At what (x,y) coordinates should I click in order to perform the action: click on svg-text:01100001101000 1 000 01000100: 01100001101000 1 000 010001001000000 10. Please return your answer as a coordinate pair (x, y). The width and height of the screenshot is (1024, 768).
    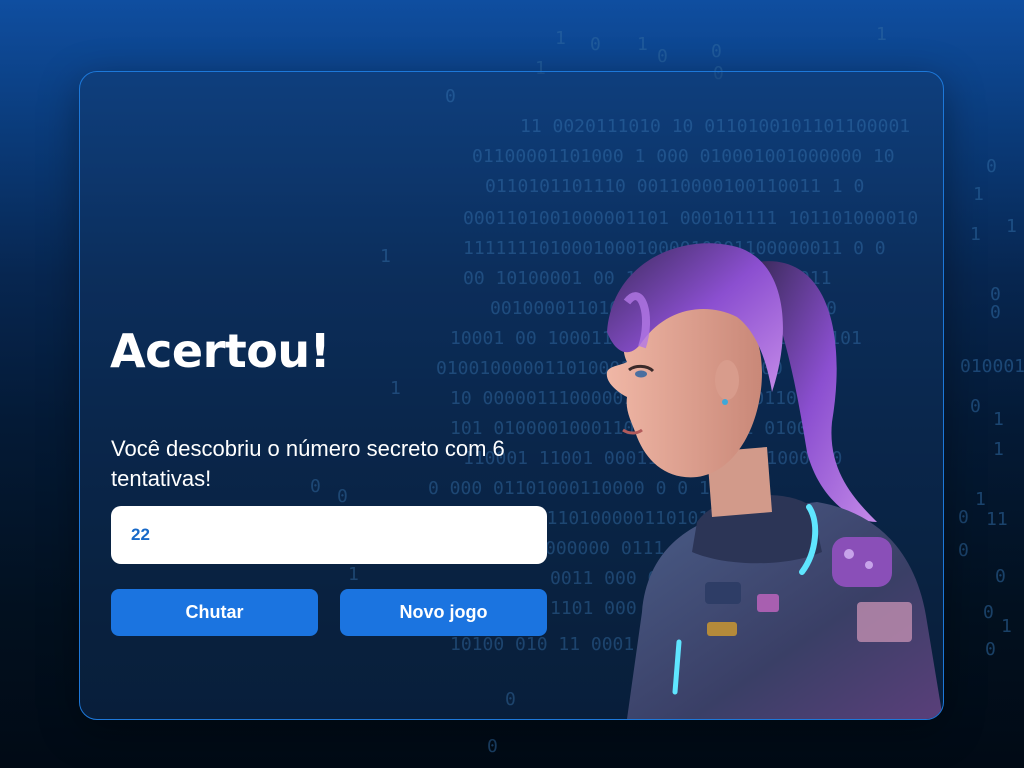
    Looking at the image, I should click on (683, 156).